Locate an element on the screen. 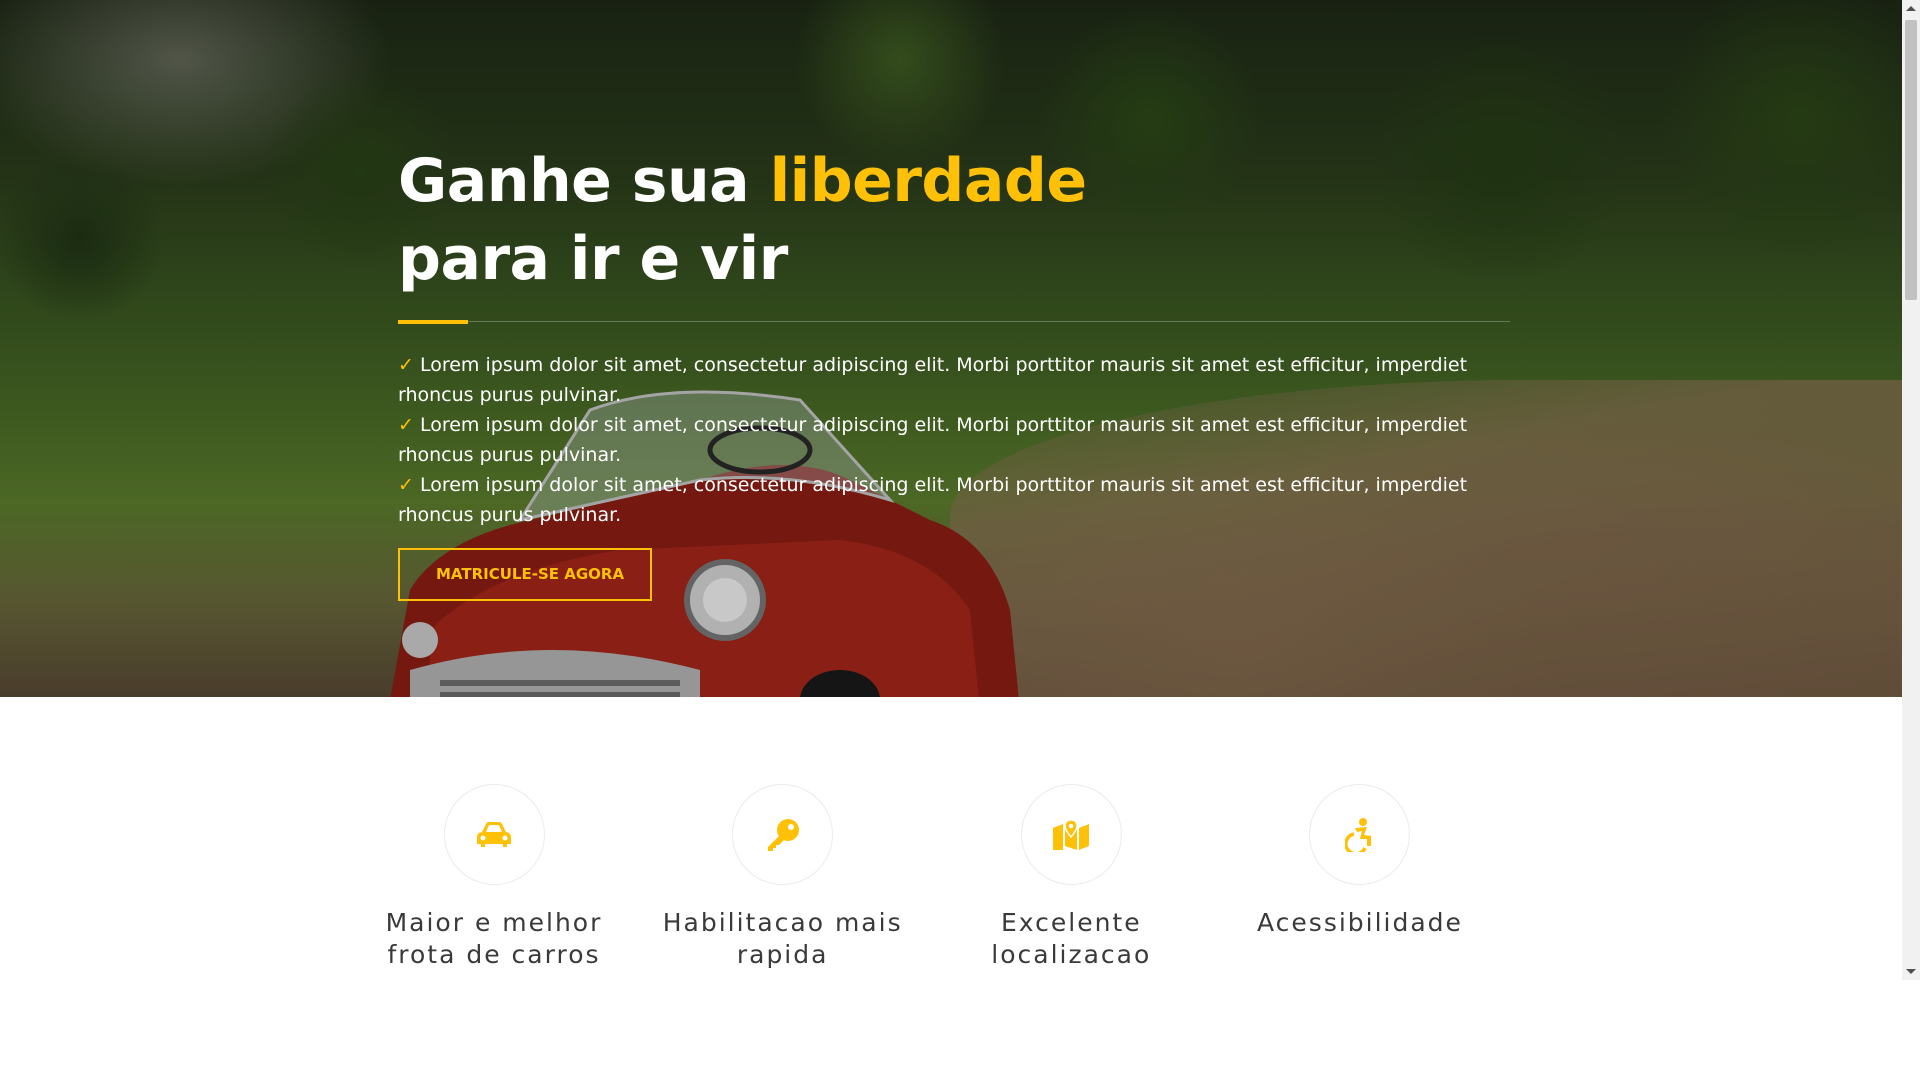  enroll-now-button: MATRICULE-SE AGORA is located at coordinates (525, 574).